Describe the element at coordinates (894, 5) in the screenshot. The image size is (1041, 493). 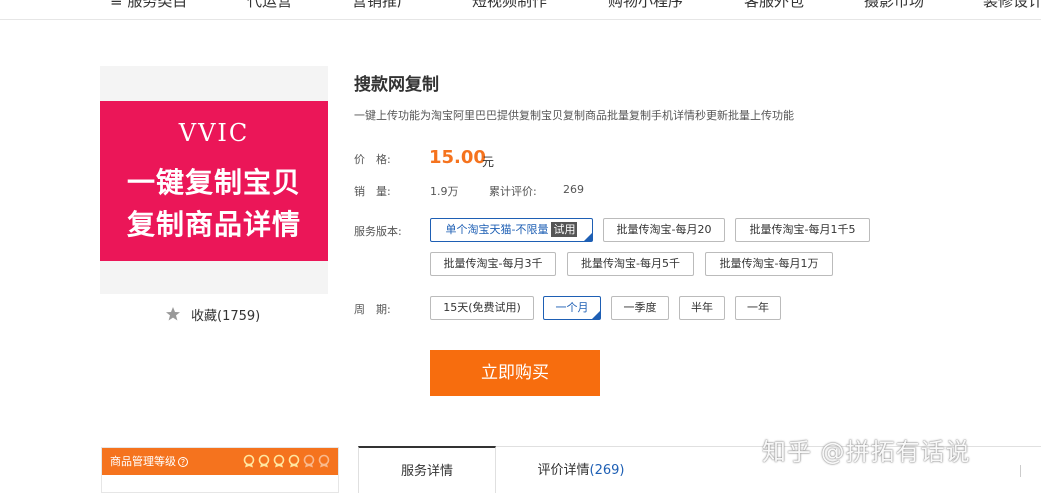
I see `nav-photography: 摄影市场` at that location.